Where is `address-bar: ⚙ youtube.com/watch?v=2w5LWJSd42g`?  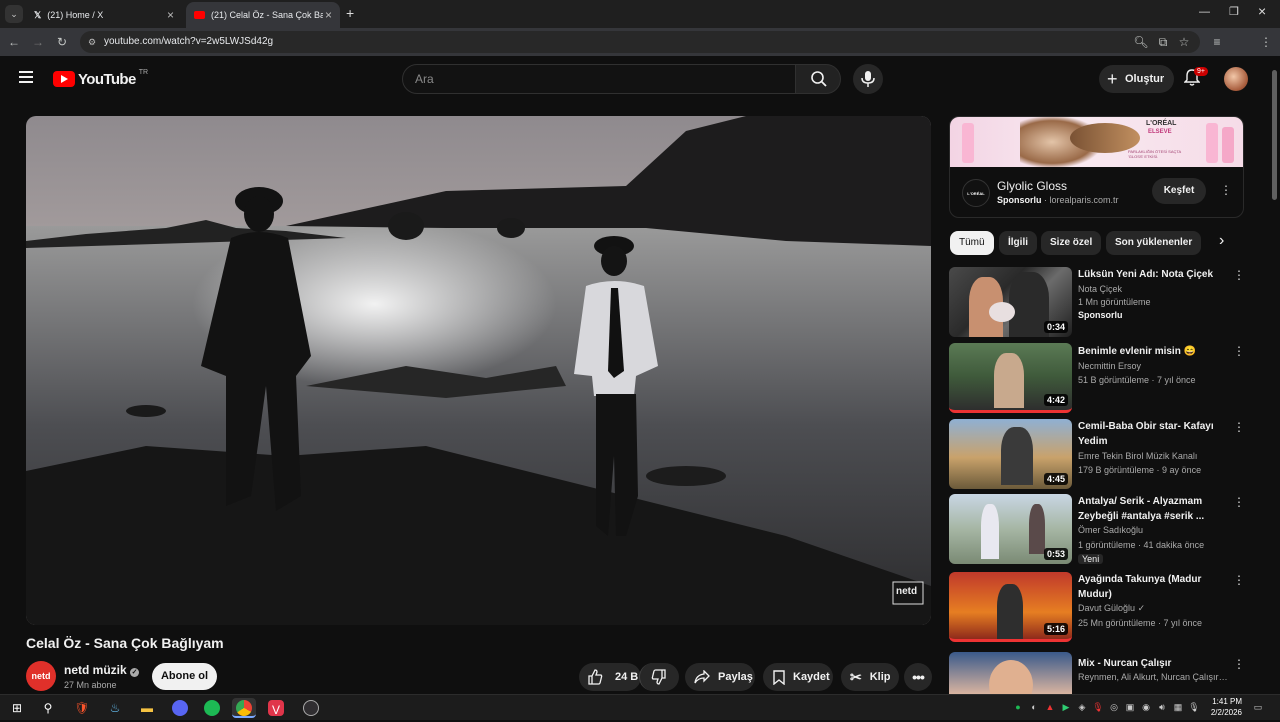
address-bar: ⚙ youtube.com/watch?v=2w5LWJSd42g is located at coordinates (640, 42).